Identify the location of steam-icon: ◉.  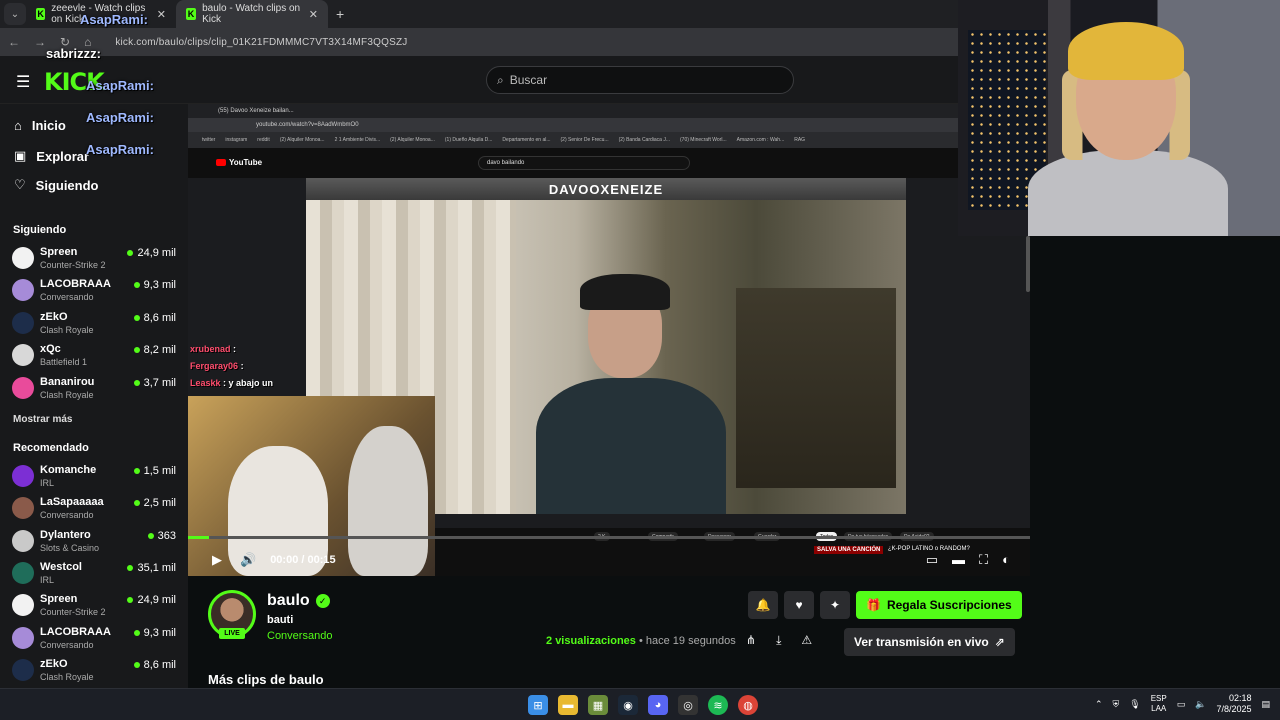
(628, 705).